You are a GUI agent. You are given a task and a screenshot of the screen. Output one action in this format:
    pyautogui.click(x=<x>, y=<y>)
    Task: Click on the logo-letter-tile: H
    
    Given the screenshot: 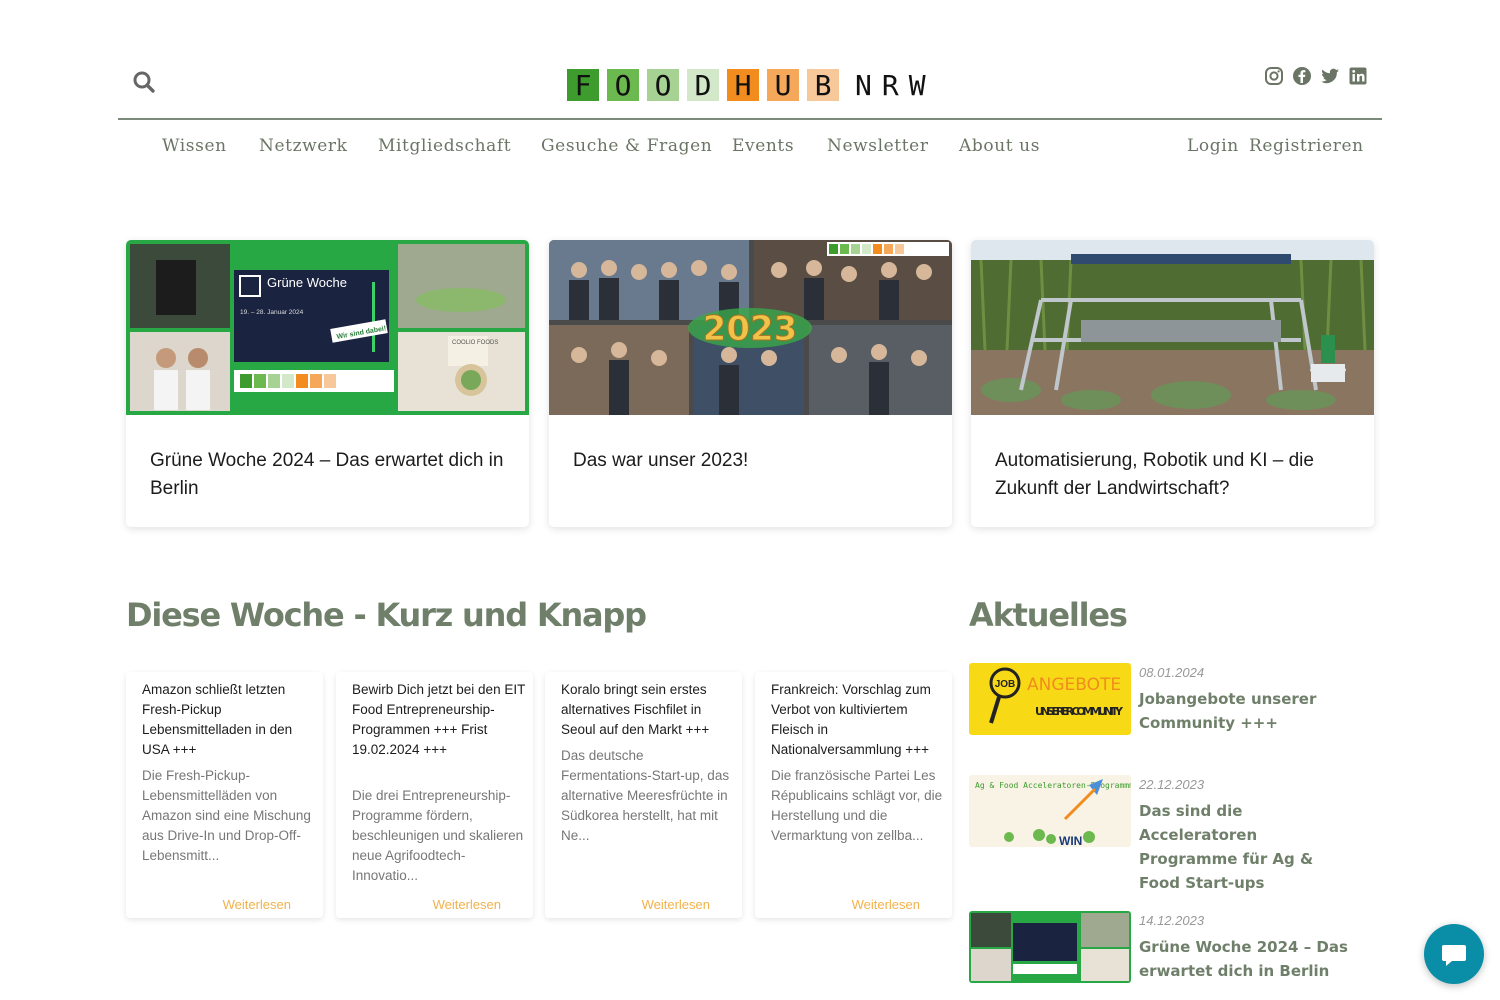 What is the action you would take?
    pyautogui.click(x=743, y=85)
    